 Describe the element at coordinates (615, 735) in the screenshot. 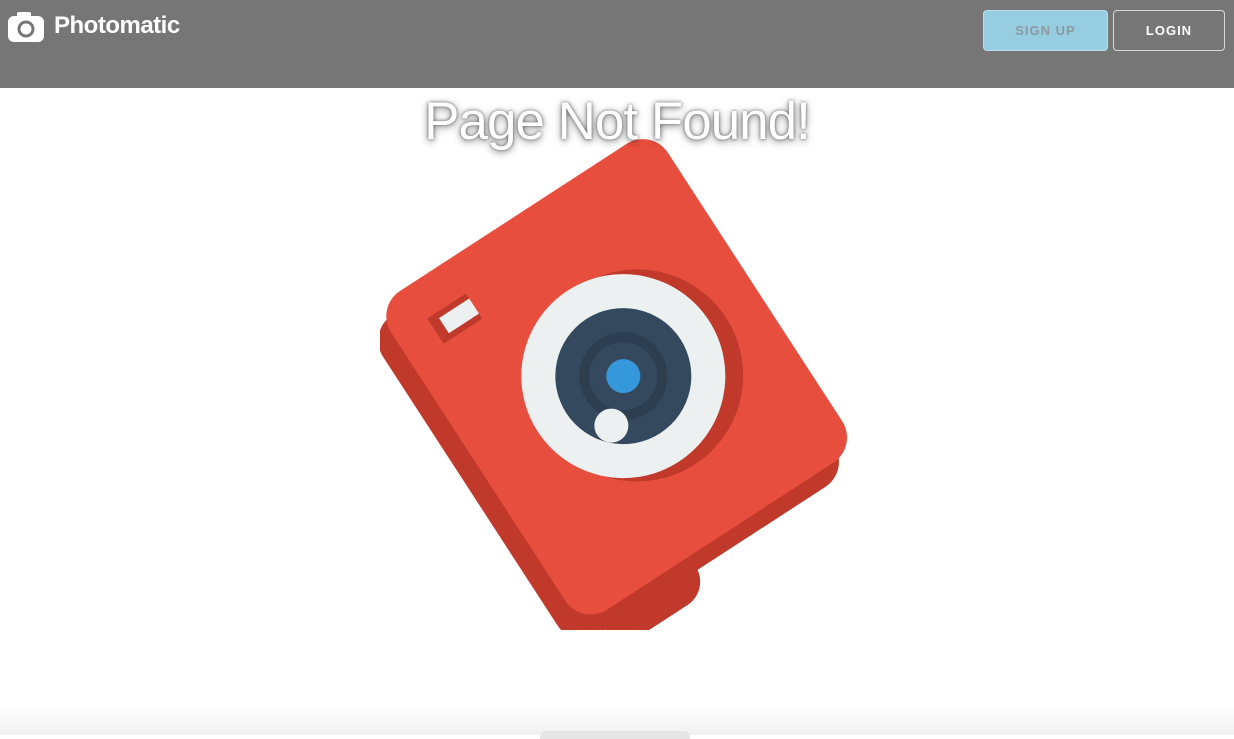

I see `bottom-tab` at that location.